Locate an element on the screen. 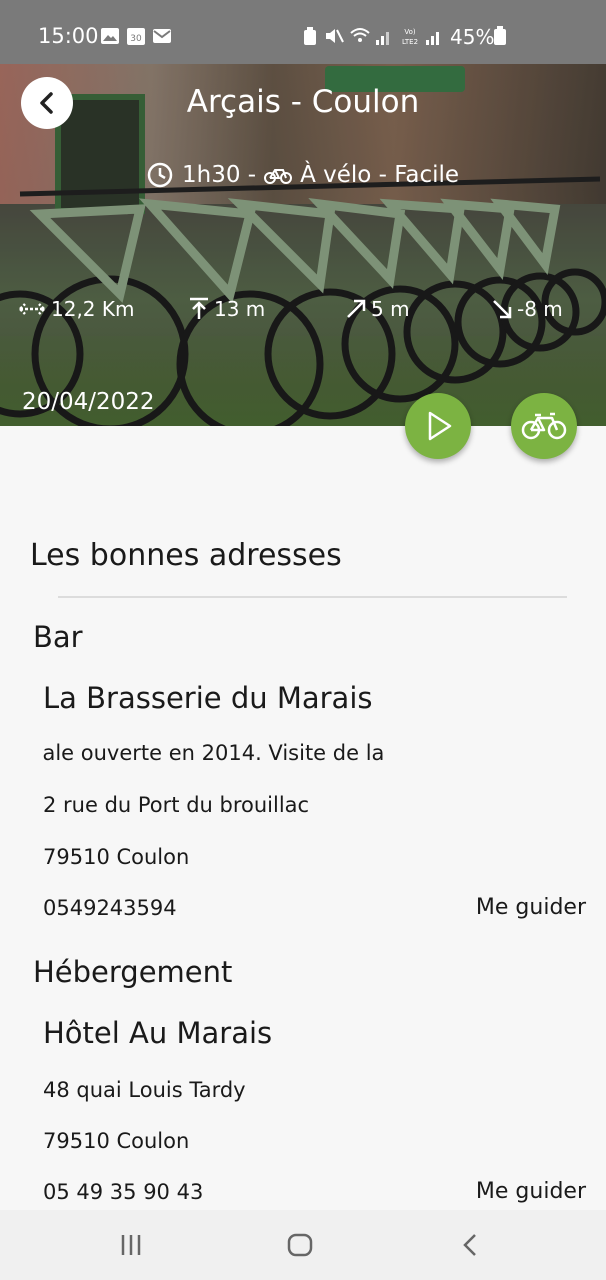 The height and width of the screenshot is (1280, 606). nav-back-icon is located at coordinates (471, 1245).